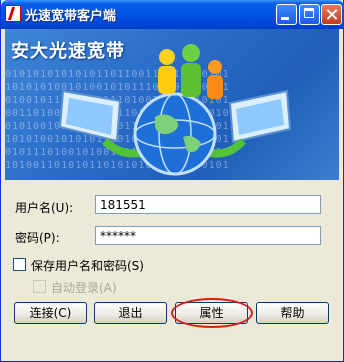 This screenshot has width=344, height=362. What do you see at coordinates (90, 116) in the screenshot?
I see `left-monitor-icon` at bounding box center [90, 116].